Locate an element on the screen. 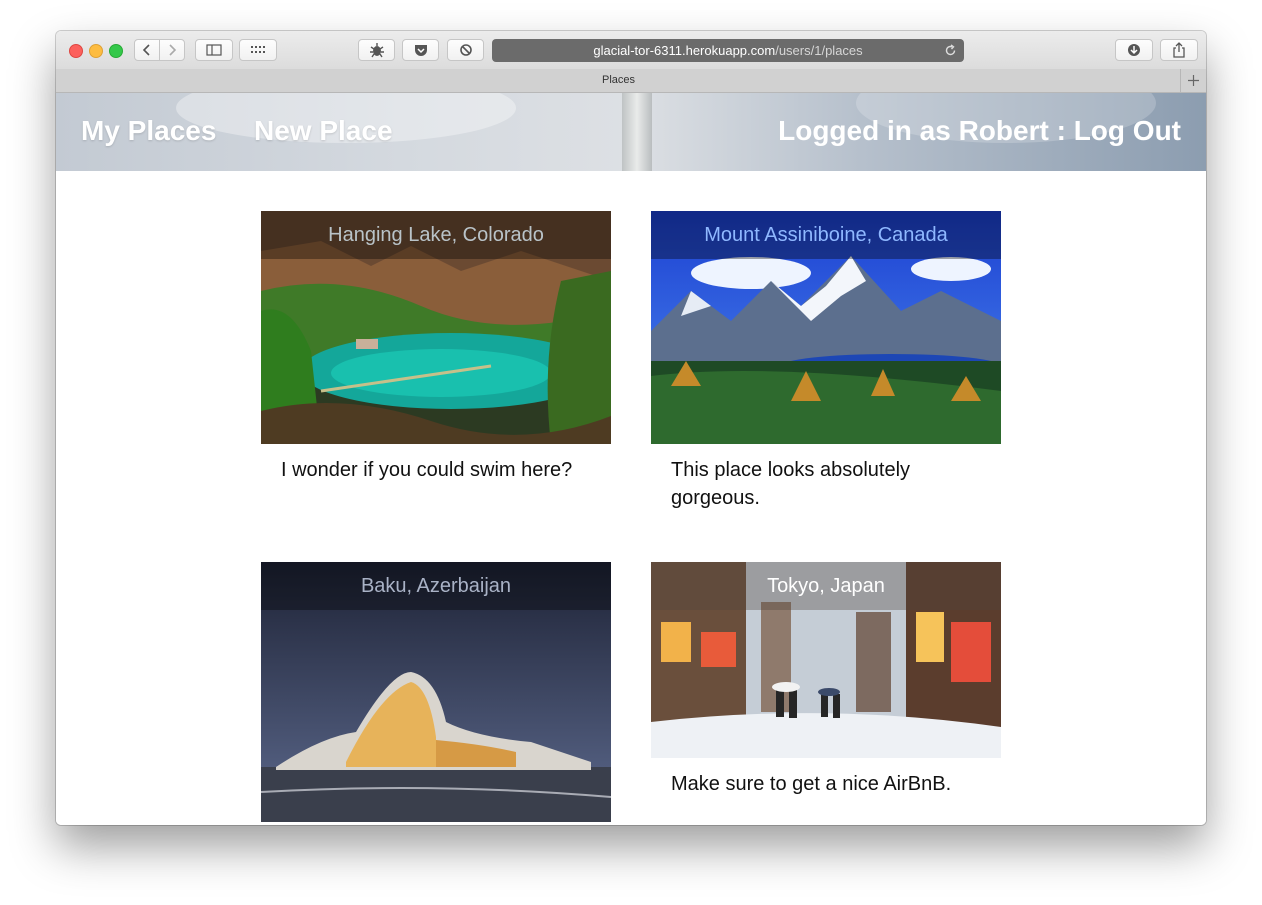 Image resolution: width=1262 pixels, height=905 pixels. chevron-right-icon is located at coordinates (173, 50).